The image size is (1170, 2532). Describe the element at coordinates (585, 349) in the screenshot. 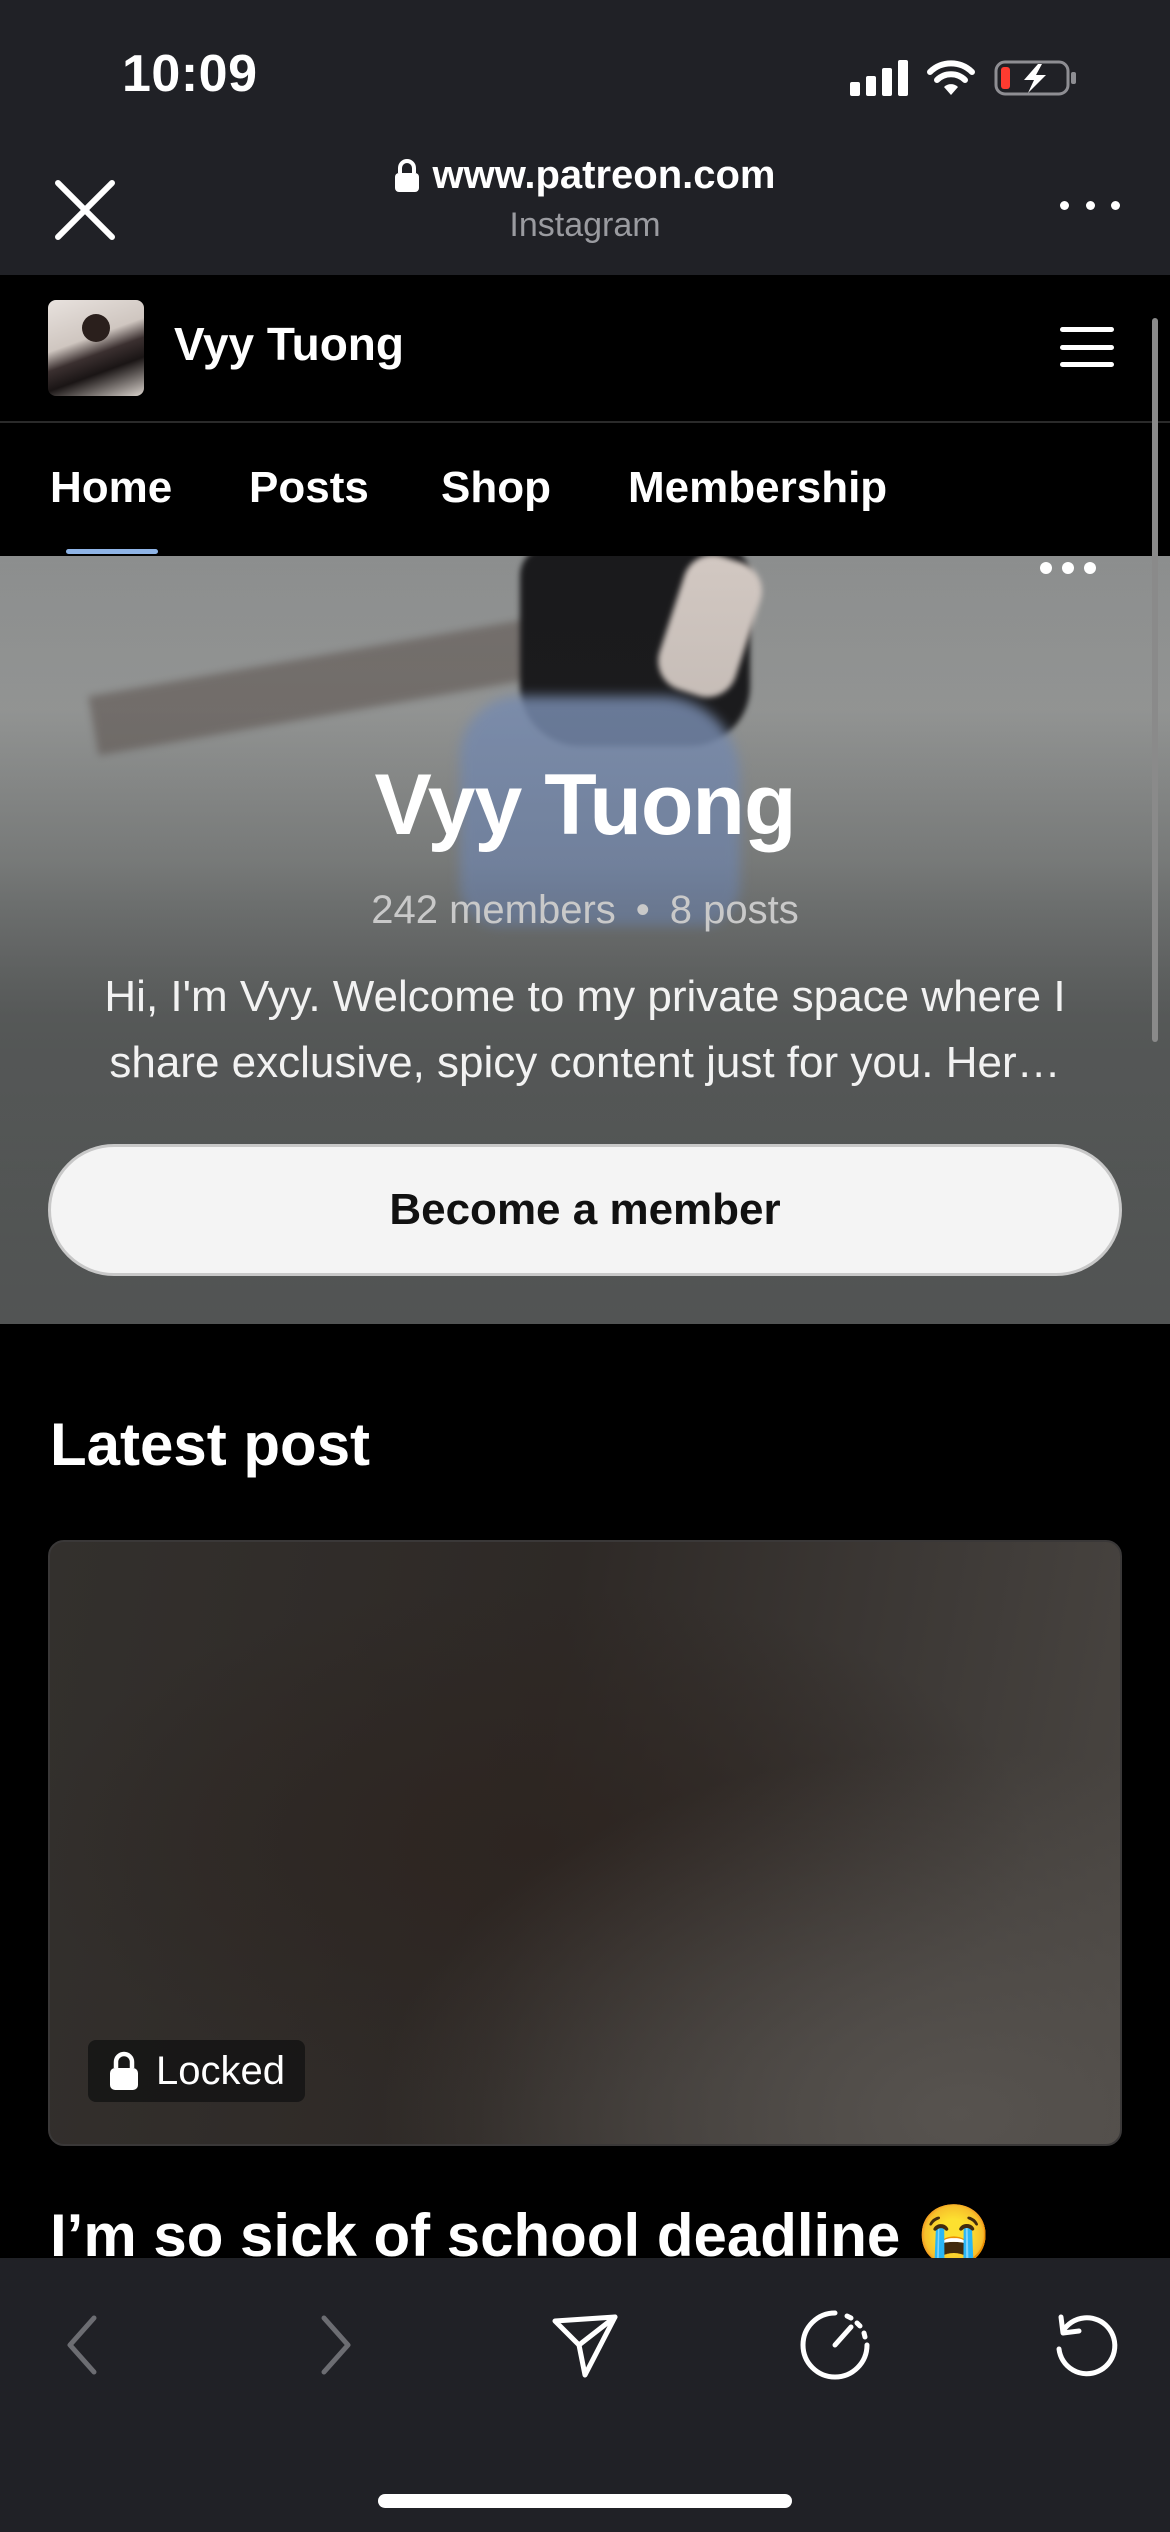

I see `creator-header: Vyy Tuong` at that location.